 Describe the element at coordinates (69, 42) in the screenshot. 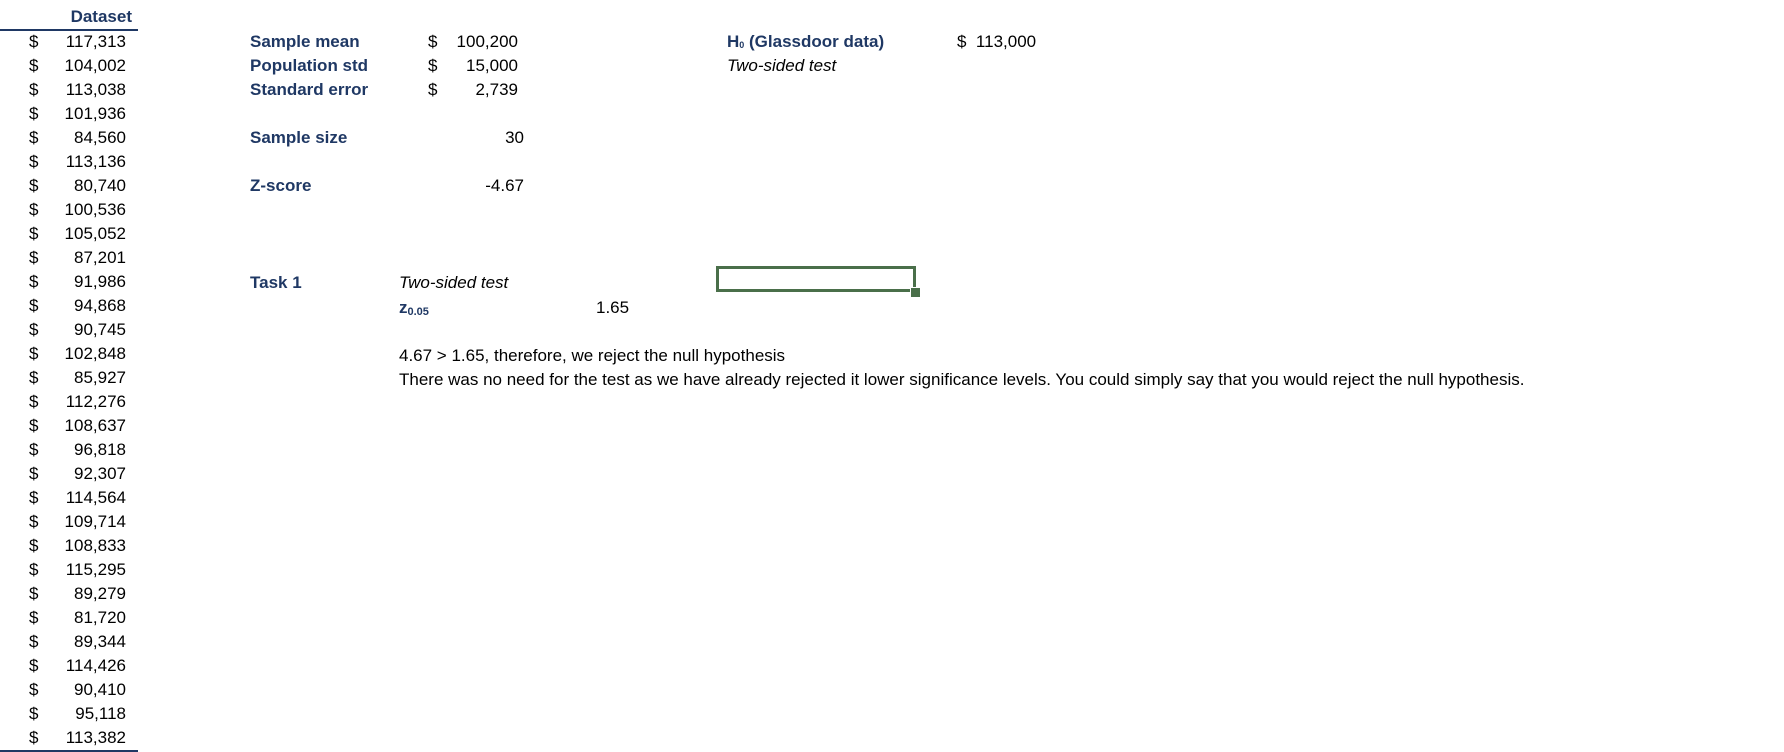

I see `dataset-row: $117,313` at that location.